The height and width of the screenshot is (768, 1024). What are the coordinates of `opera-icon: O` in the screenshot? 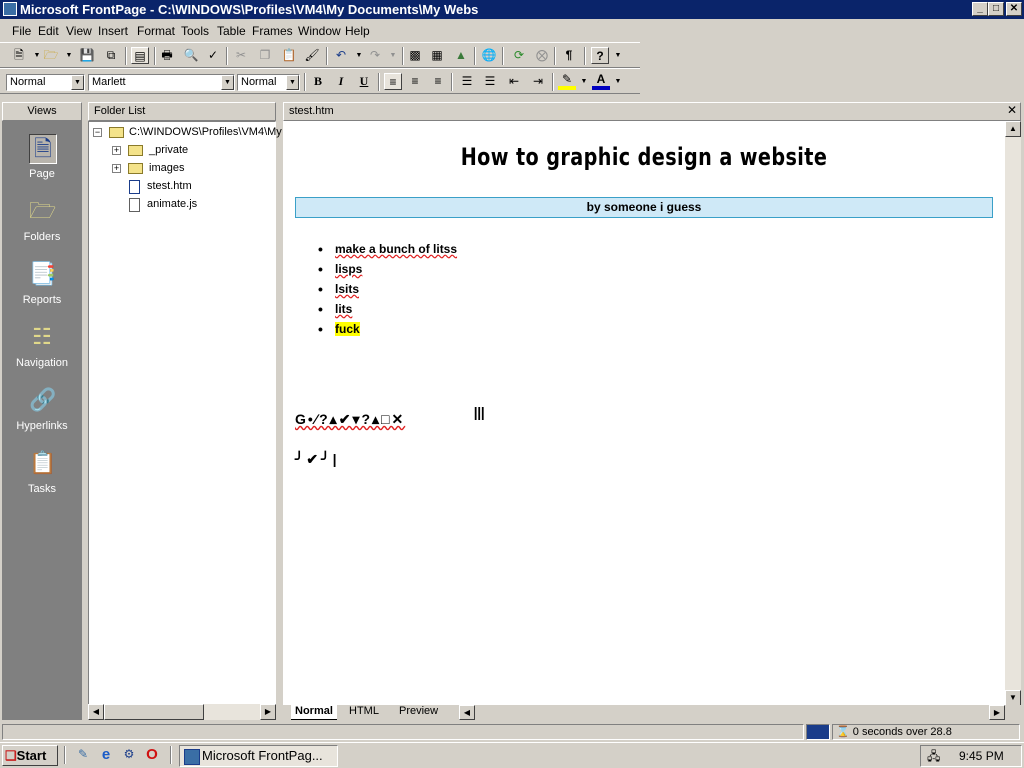 It's located at (152, 754).